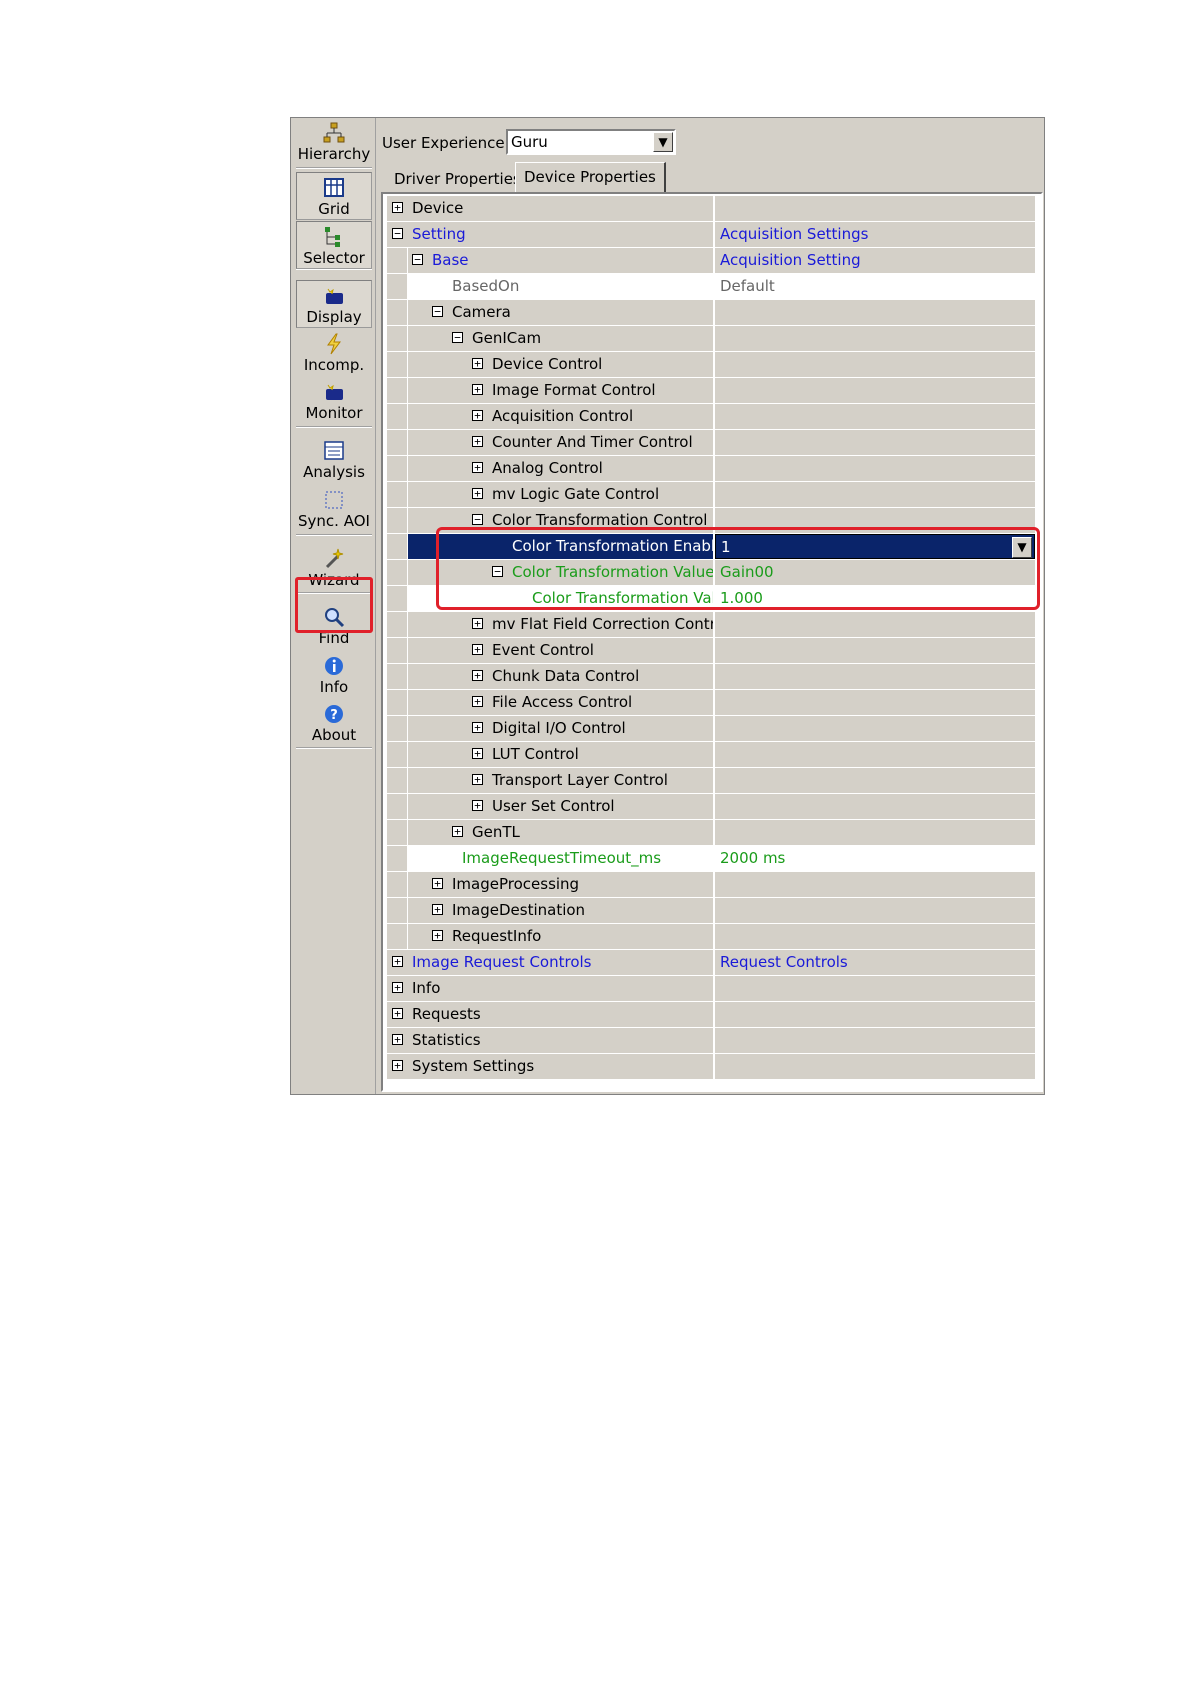  What do you see at coordinates (550, 234) in the screenshot?
I see `property-name-cell: − Setting` at bounding box center [550, 234].